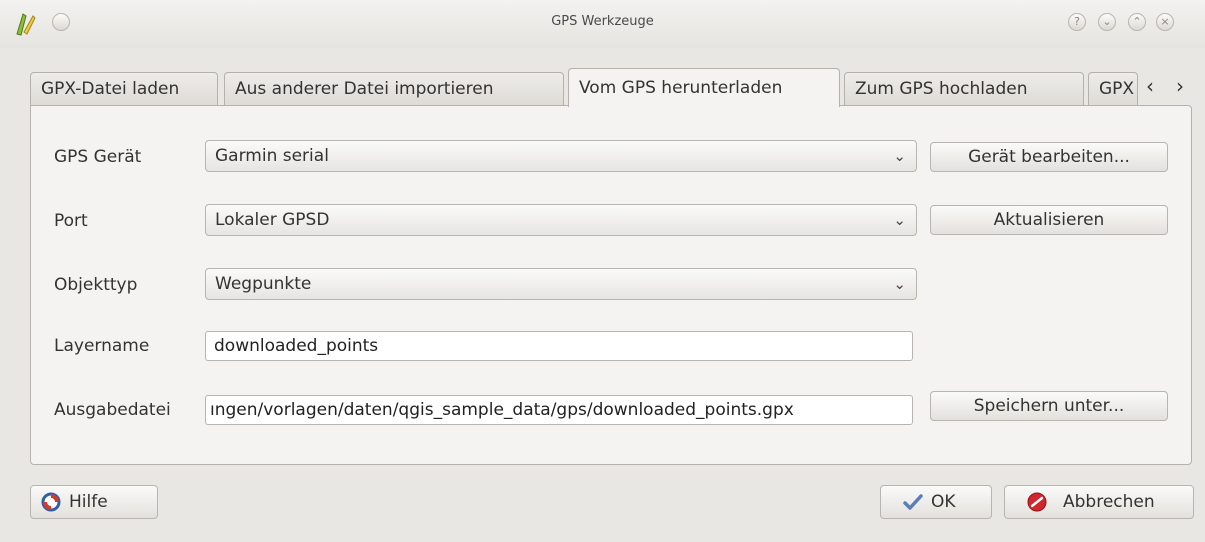 This screenshot has height=542, width=1205. I want to click on checkmark-icon, so click(913, 502).